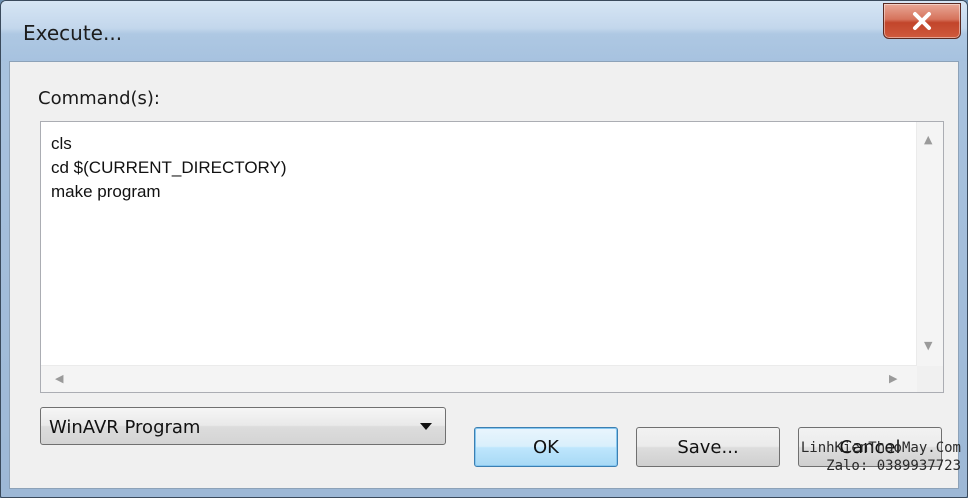 The height and width of the screenshot is (498, 968). I want to click on close-icon, so click(922, 21).